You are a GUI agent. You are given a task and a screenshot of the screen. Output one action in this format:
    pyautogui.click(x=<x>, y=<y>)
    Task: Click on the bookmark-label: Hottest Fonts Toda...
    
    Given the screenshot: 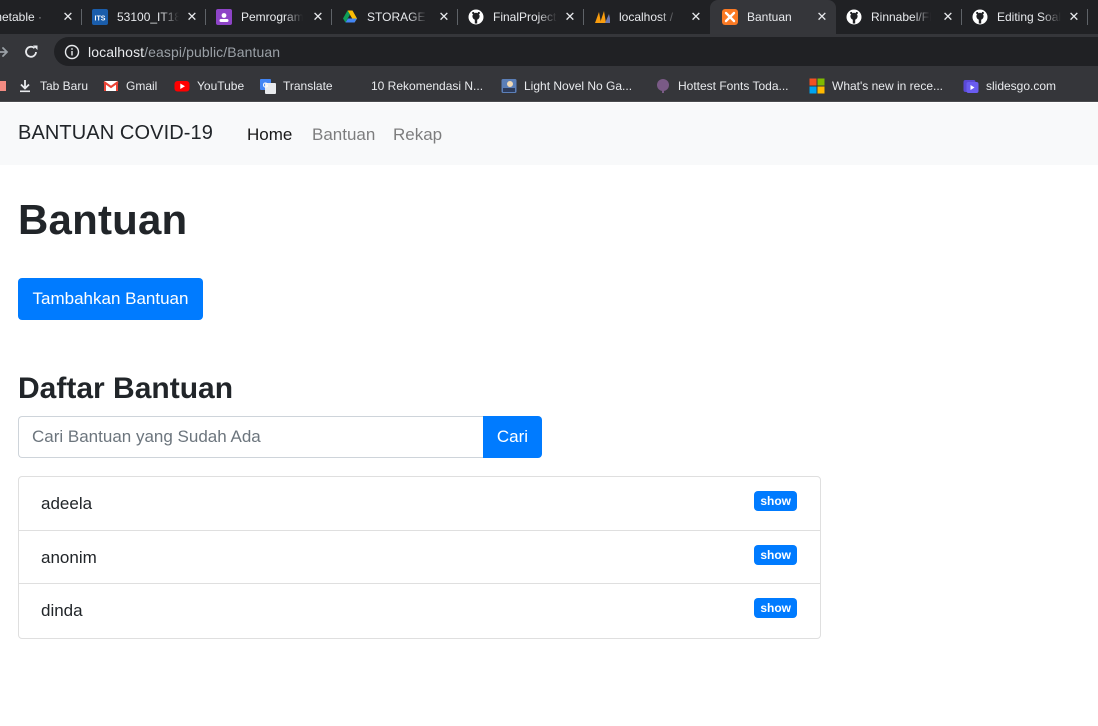 What is the action you would take?
    pyautogui.click(x=733, y=86)
    